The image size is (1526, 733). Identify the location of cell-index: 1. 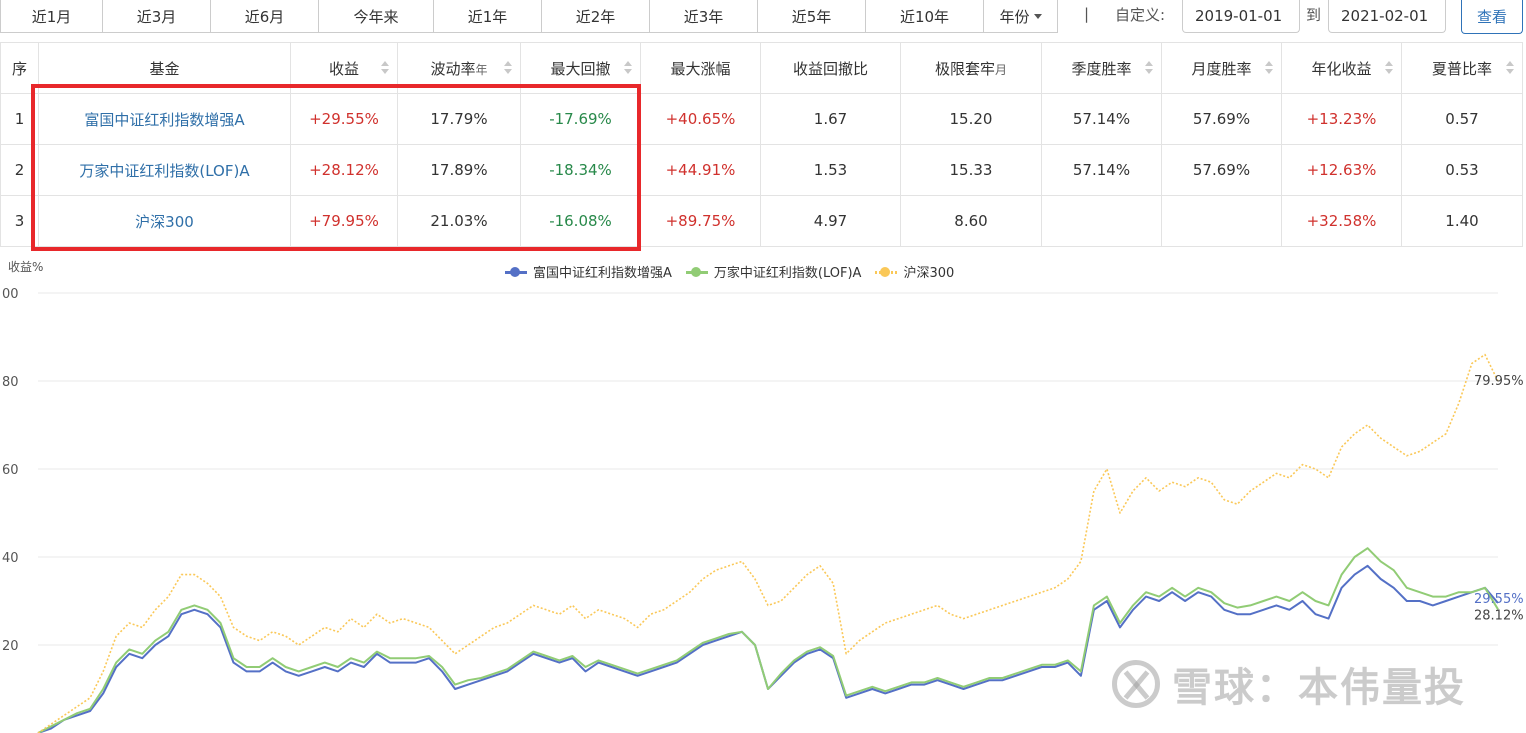
(19, 119).